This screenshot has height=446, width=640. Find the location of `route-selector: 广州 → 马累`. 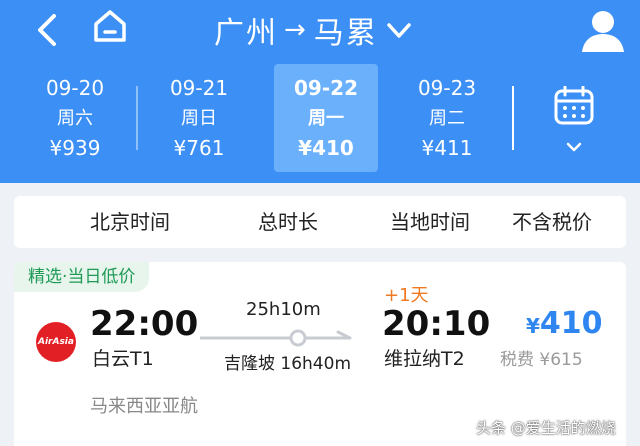

route-selector: 广州 → 马累 is located at coordinates (314, 30).